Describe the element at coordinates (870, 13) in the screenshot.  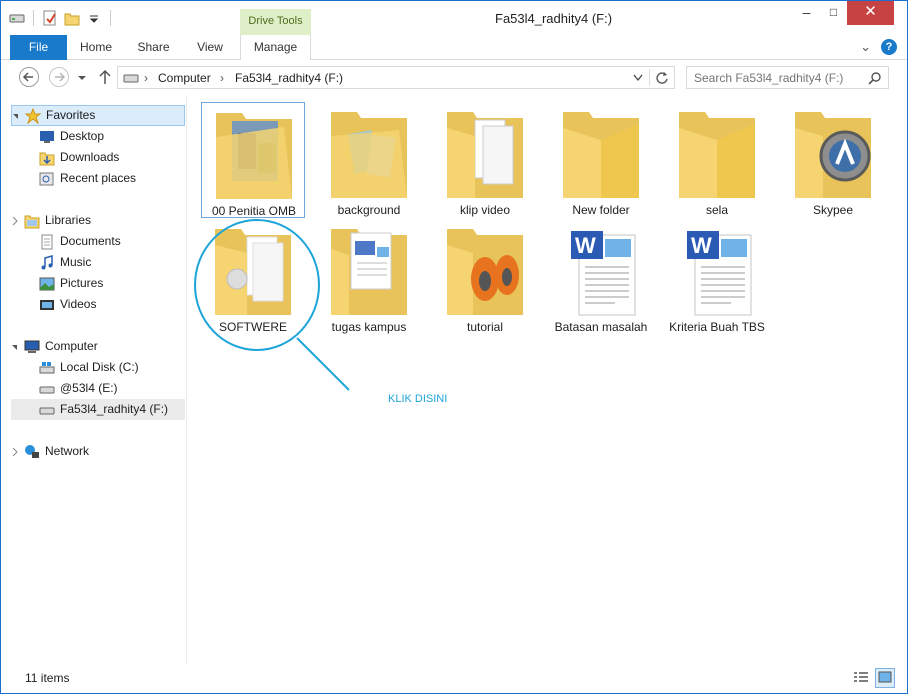
I see `close-button: ✕` at that location.